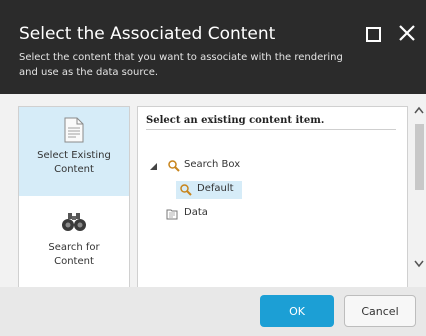  I want to click on mode-label: Search for Content, so click(74, 254).